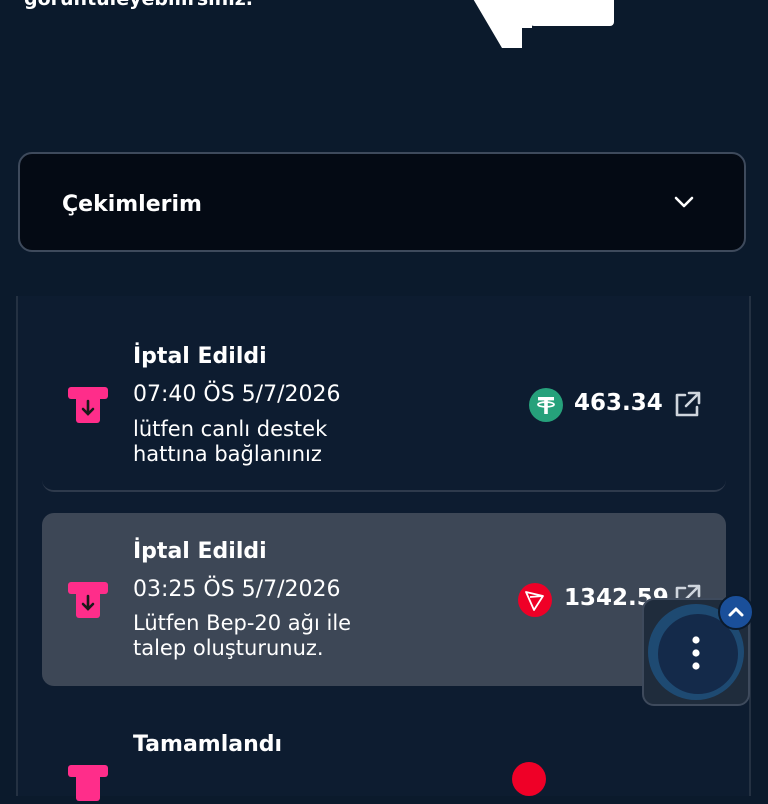 Image resolution: width=768 pixels, height=804 pixels. I want to click on chevron-up-icon, so click(736, 612).